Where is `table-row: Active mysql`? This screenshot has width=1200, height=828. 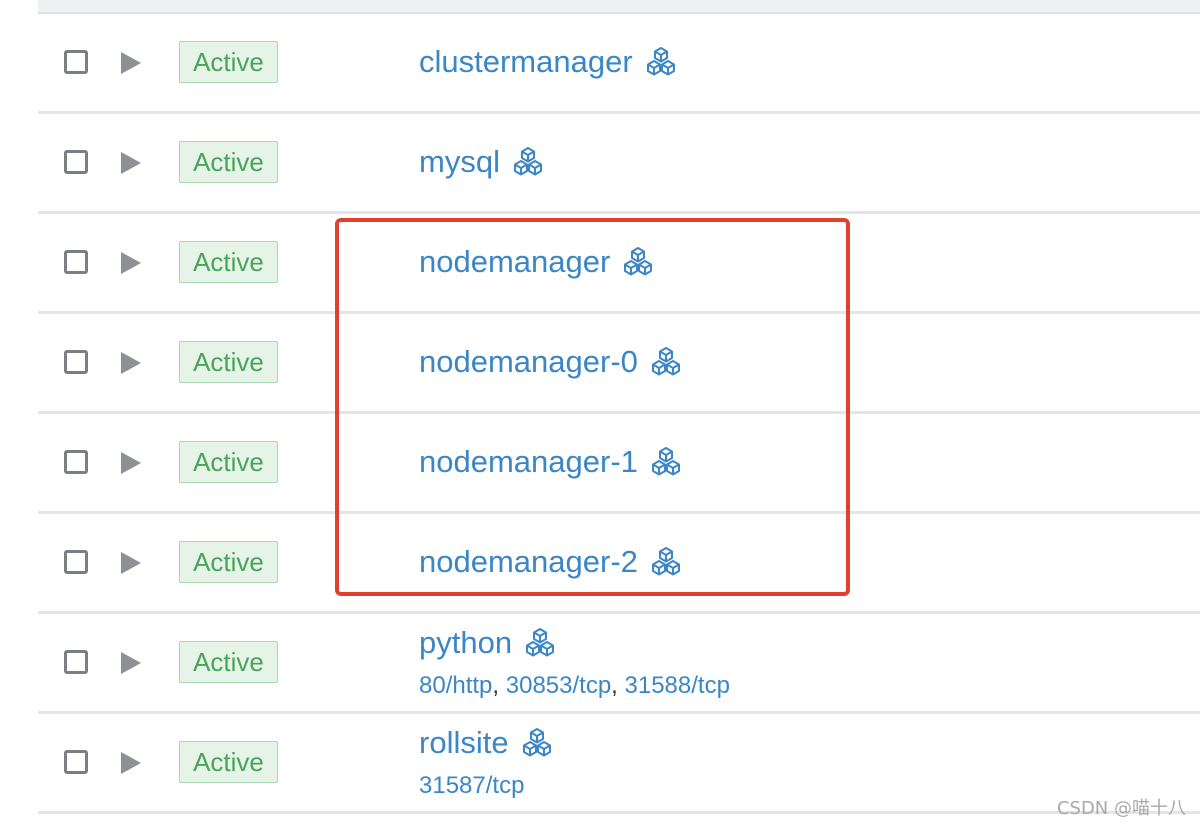 table-row: Active mysql is located at coordinates (600, 164).